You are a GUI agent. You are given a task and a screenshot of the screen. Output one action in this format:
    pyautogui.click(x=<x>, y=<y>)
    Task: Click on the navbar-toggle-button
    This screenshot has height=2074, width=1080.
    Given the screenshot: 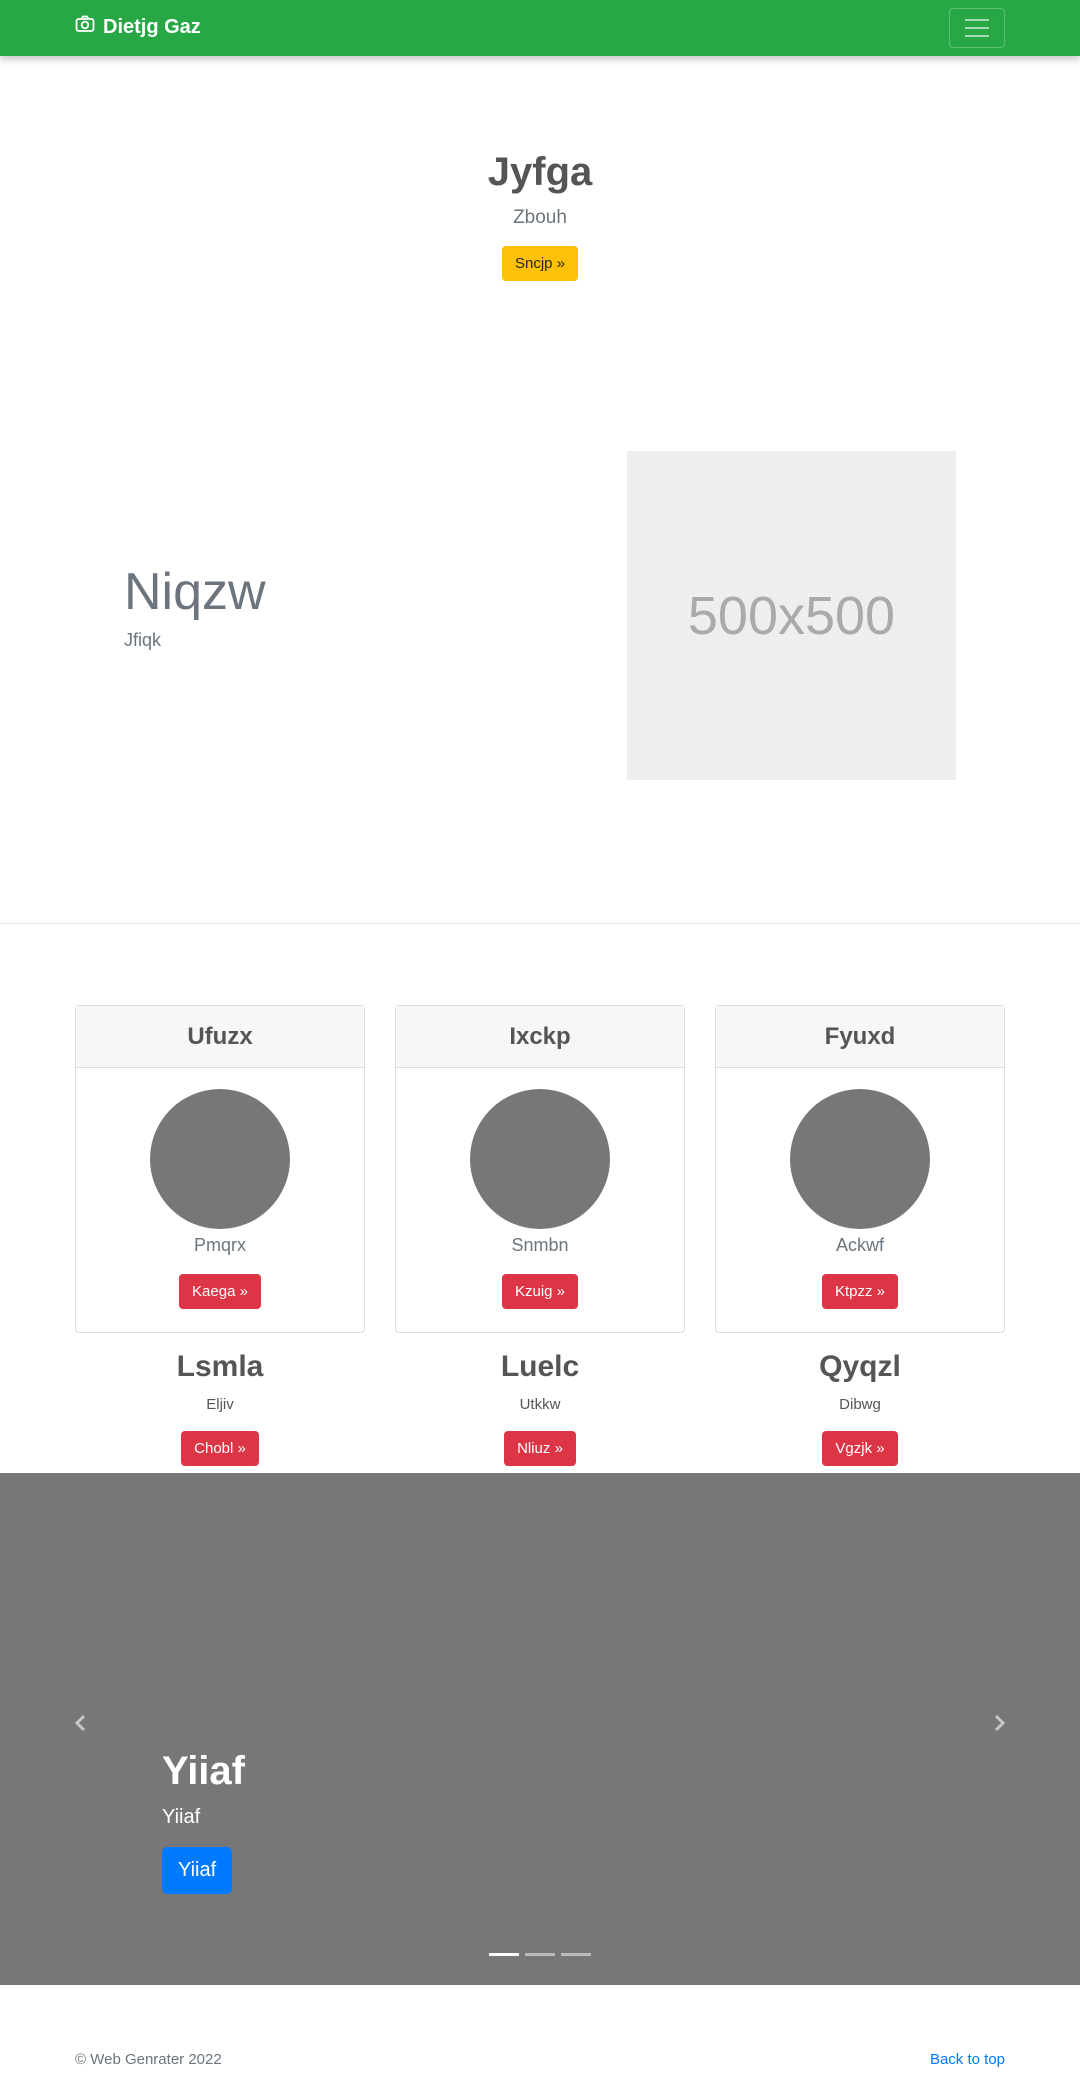 What is the action you would take?
    pyautogui.click(x=977, y=28)
    